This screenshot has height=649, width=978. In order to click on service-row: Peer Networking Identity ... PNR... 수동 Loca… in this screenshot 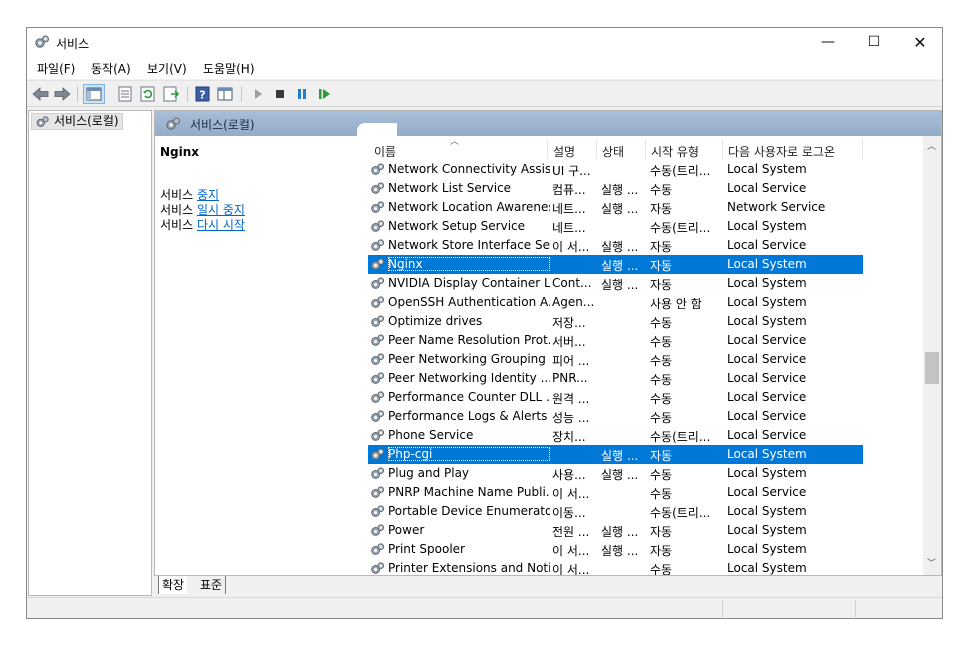, I will do `click(615, 378)`.